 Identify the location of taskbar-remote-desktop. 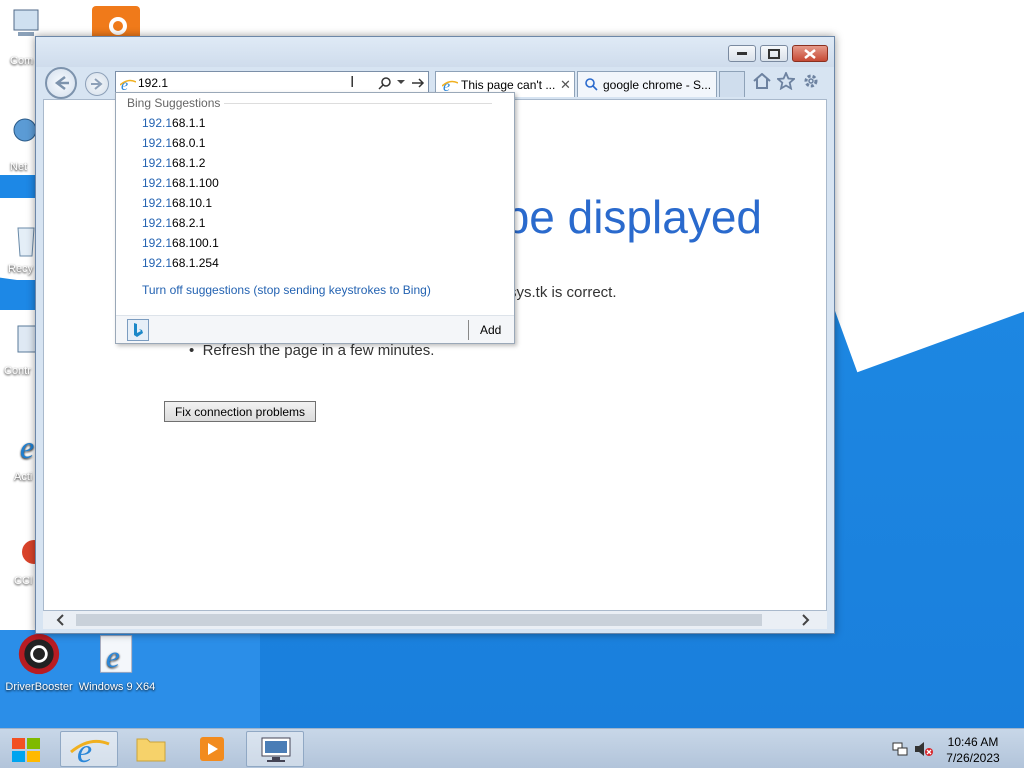
(275, 749).